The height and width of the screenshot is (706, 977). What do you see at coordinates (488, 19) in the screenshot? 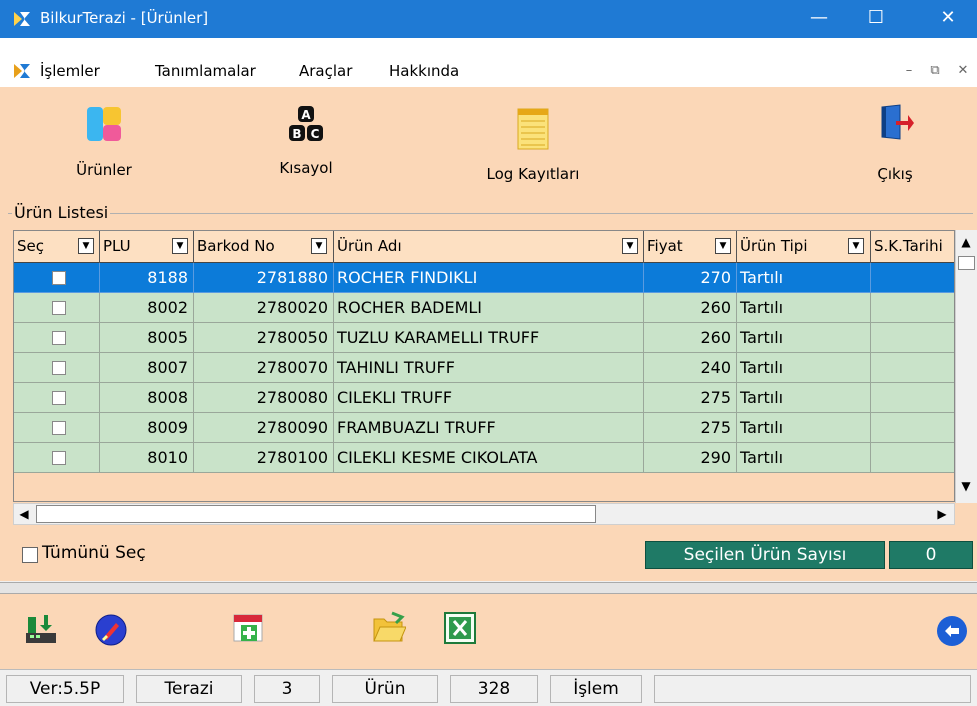
I see `title-bar: BilkurTerazi - [Ürünler] — ☐ ✕` at bounding box center [488, 19].